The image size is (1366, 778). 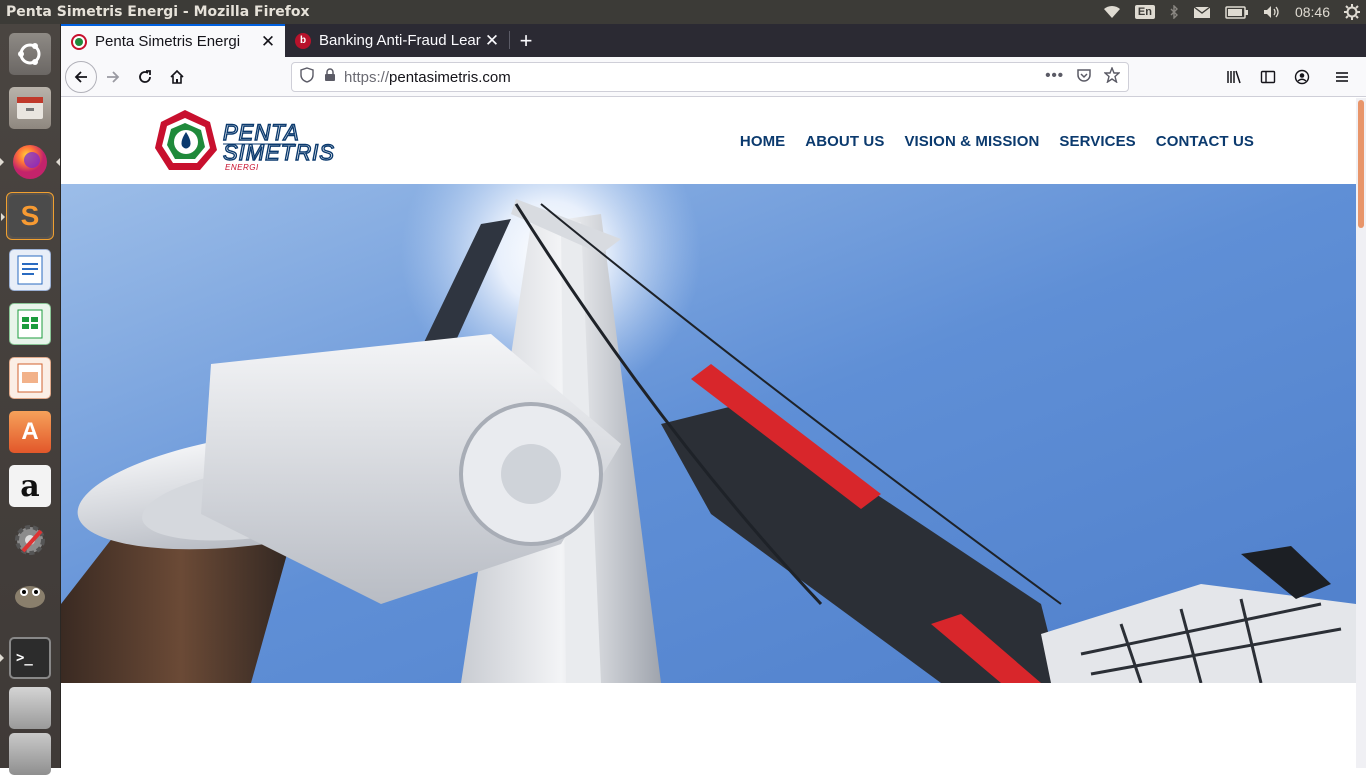 I want to click on toolbar-right, so click(x=1288, y=77).